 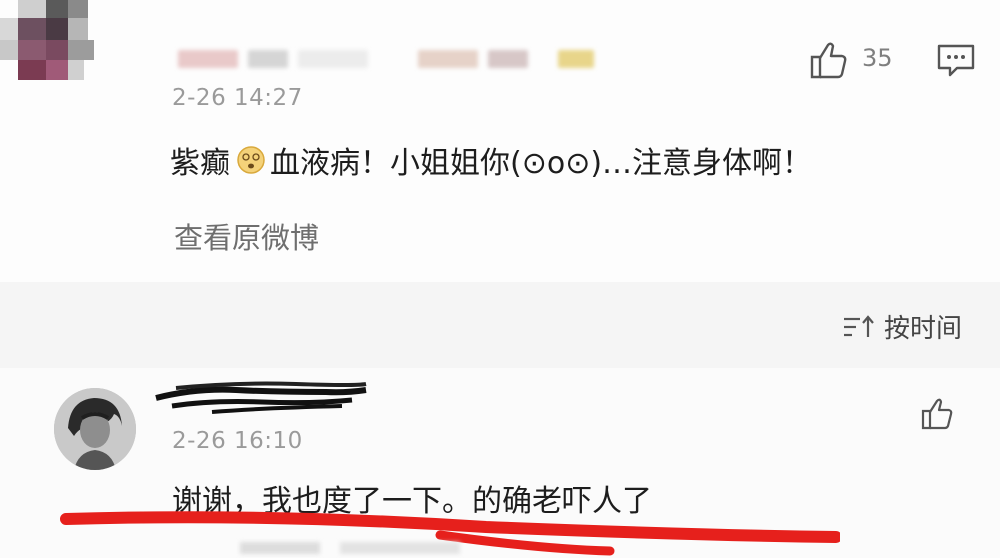 I want to click on post-comment-text: 紫癫 血液病！小姐姐你(⊙o⊙)…注意身体啊！, so click(x=491, y=160).